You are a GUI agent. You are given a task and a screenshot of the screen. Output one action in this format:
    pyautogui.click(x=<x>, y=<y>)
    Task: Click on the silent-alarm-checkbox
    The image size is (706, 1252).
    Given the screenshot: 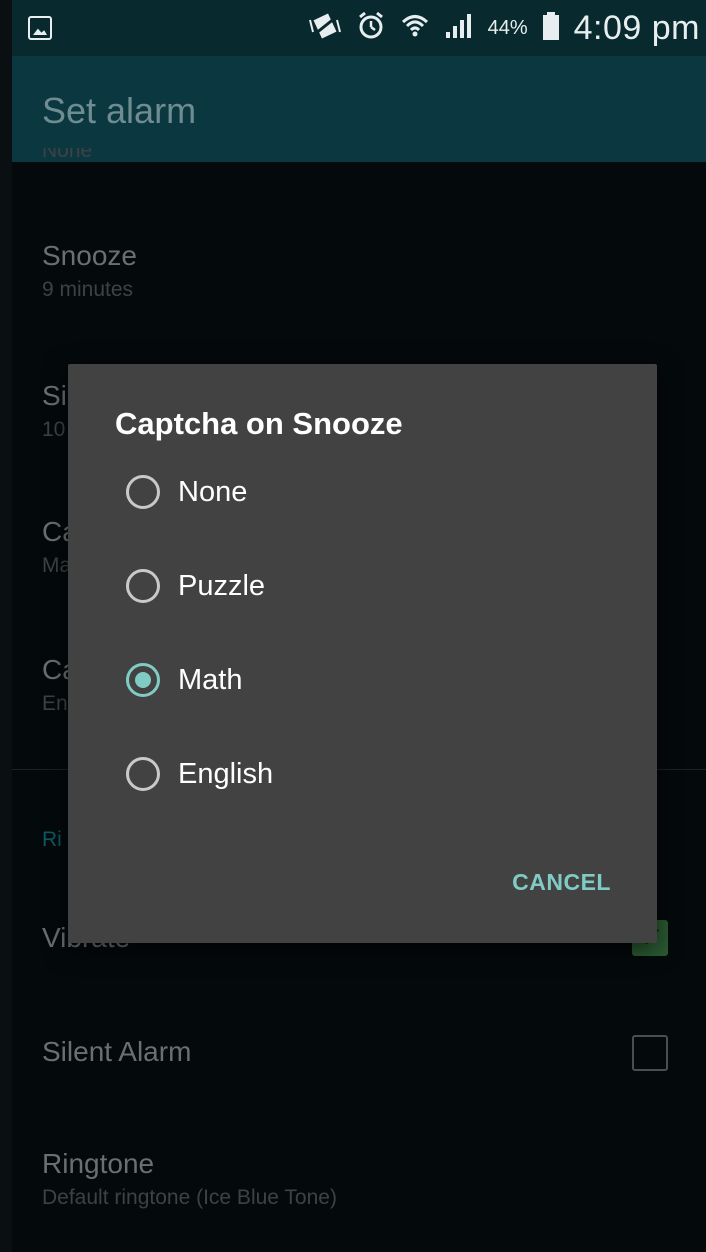 What is the action you would take?
    pyautogui.click(x=650, y=1053)
    